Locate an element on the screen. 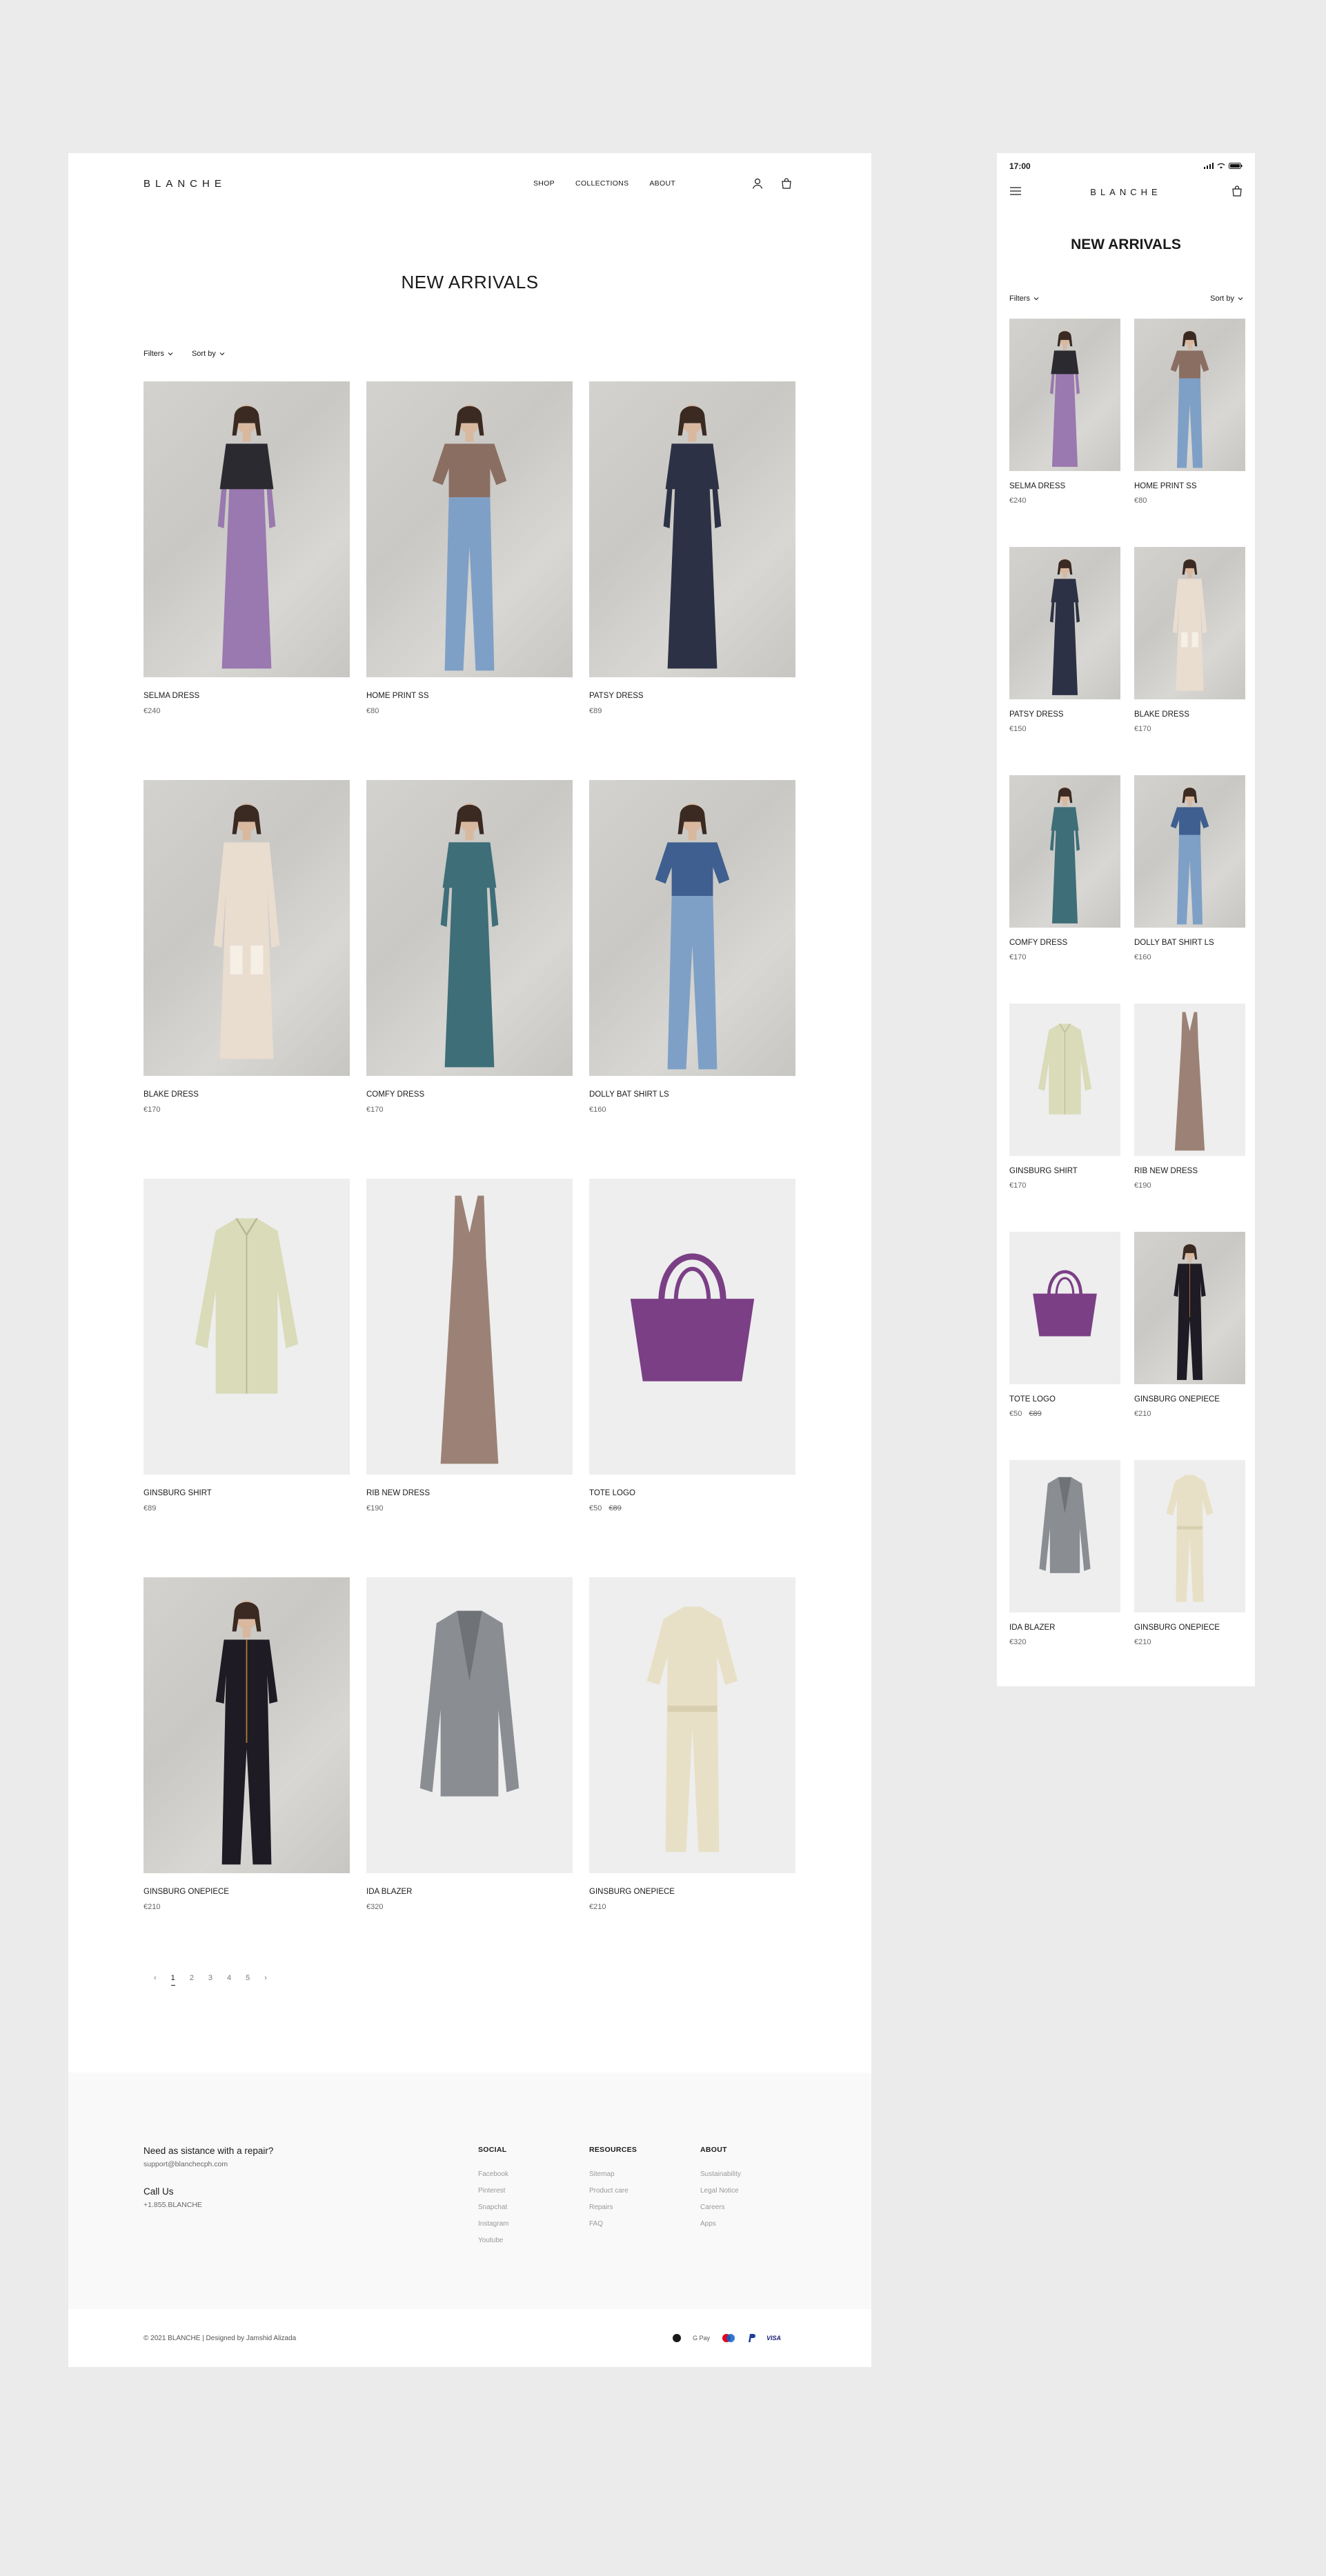 The width and height of the screenshot is (1326, 2576). footer-link-sustainability: Sustainability is located at coordinates (720, 2174).